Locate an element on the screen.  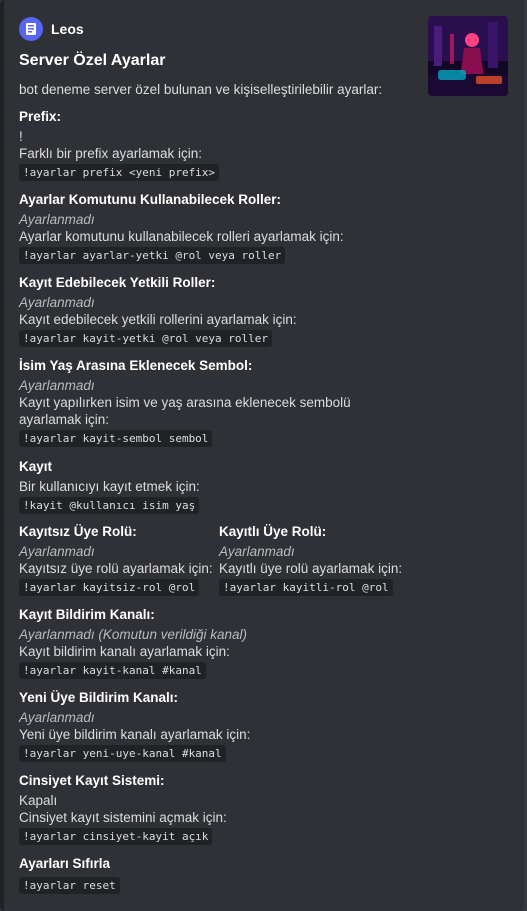
field-name: Kayıt Edebilecek Yetkili Roller: is located at coordinates (117, 282).